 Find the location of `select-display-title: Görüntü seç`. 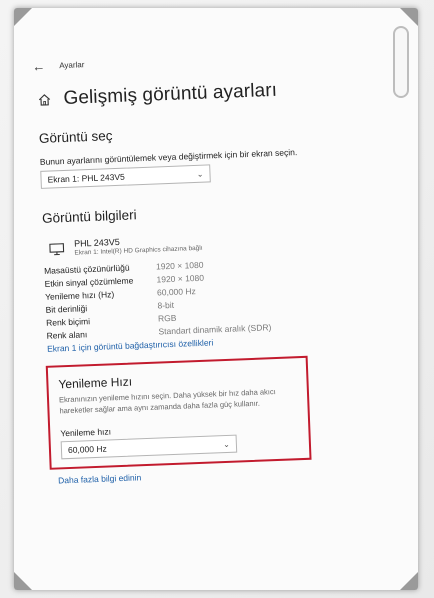

select-display-title: Görüntü seç is located at coordinates (75, 137).